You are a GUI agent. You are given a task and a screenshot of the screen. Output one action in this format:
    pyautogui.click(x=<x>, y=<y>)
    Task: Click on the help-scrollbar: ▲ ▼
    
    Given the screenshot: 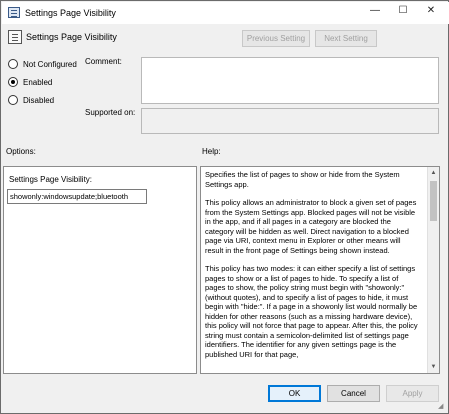 What is the action you would take?
    pyautogui.click(x=433, y=270)
    